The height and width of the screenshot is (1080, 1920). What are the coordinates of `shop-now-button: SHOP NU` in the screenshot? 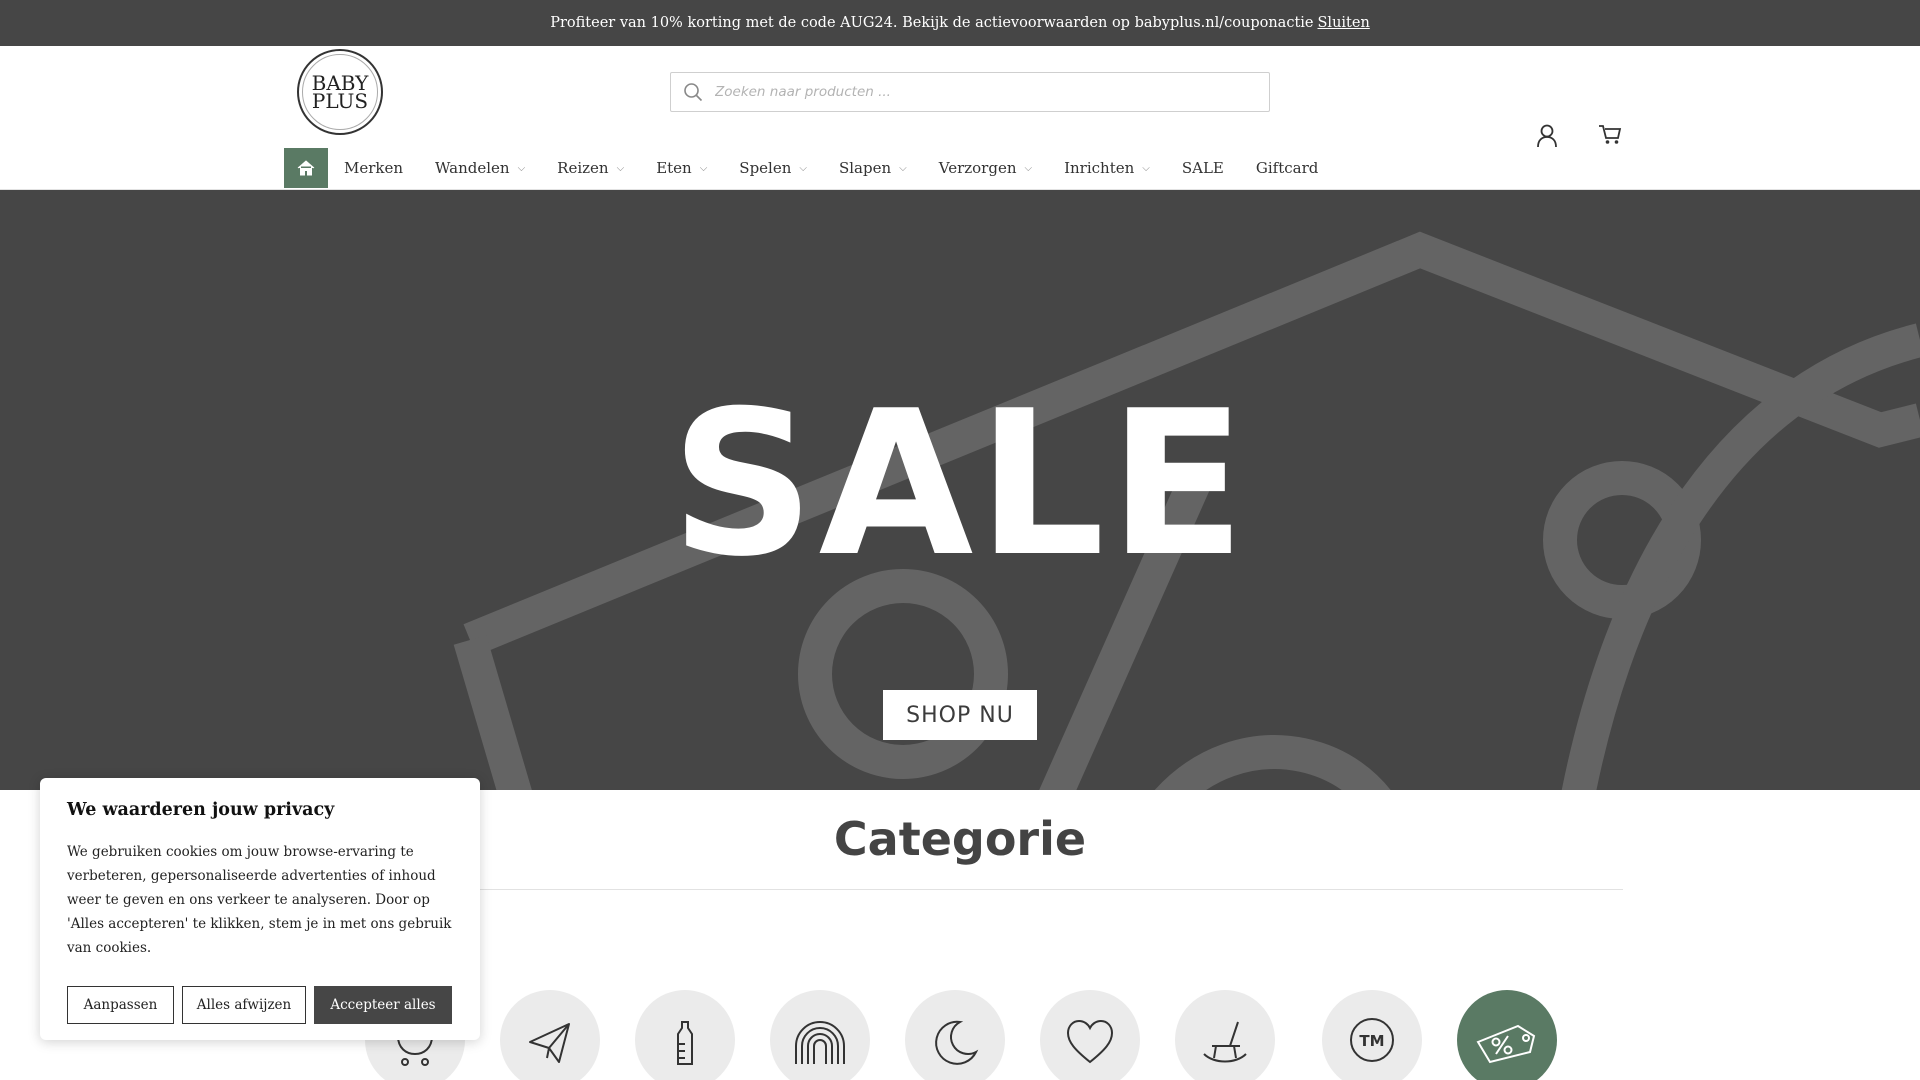 It's located at (960, 715).